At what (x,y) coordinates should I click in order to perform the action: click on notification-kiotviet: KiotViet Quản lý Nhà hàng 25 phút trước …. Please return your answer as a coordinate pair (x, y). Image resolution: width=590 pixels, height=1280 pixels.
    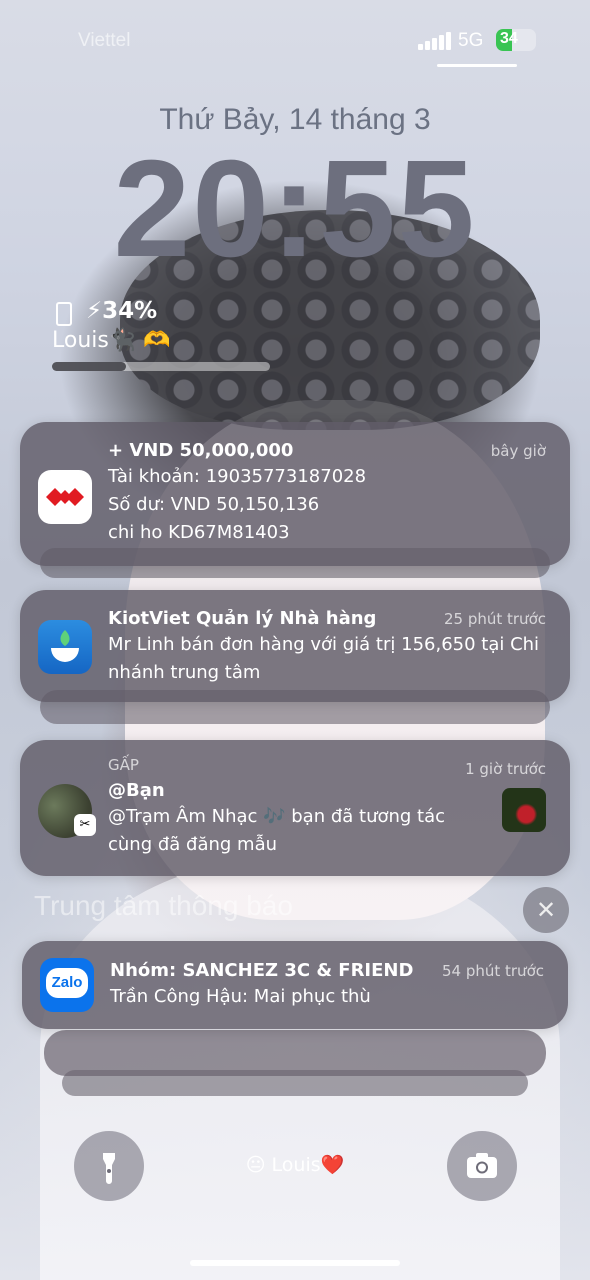
    Looking at the image, I should click on (295, 646).